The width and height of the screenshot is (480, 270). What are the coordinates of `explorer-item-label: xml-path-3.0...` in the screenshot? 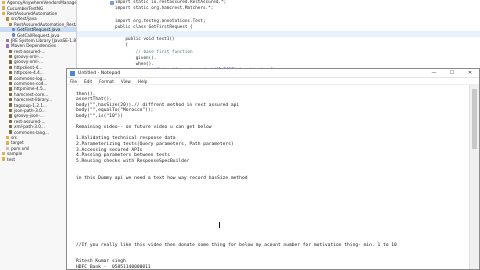 It's located at (29, 127).